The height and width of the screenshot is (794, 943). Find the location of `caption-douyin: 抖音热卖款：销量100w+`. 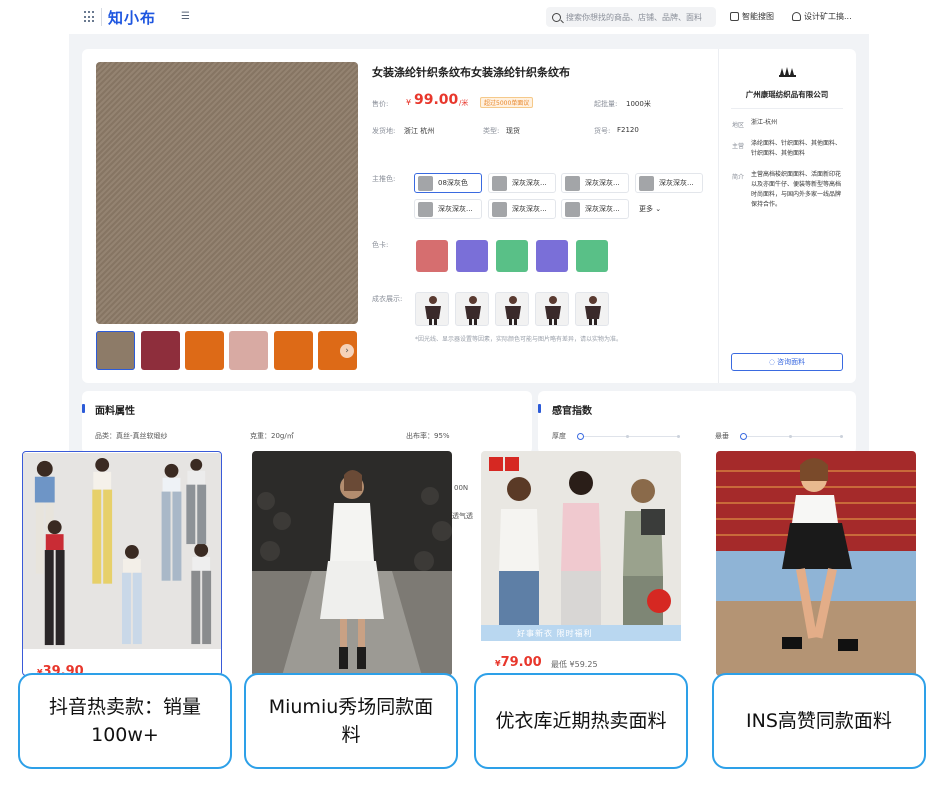

caption-douyin: 抖音热卖款：销量100w+ is located at coordinates (125, 721).